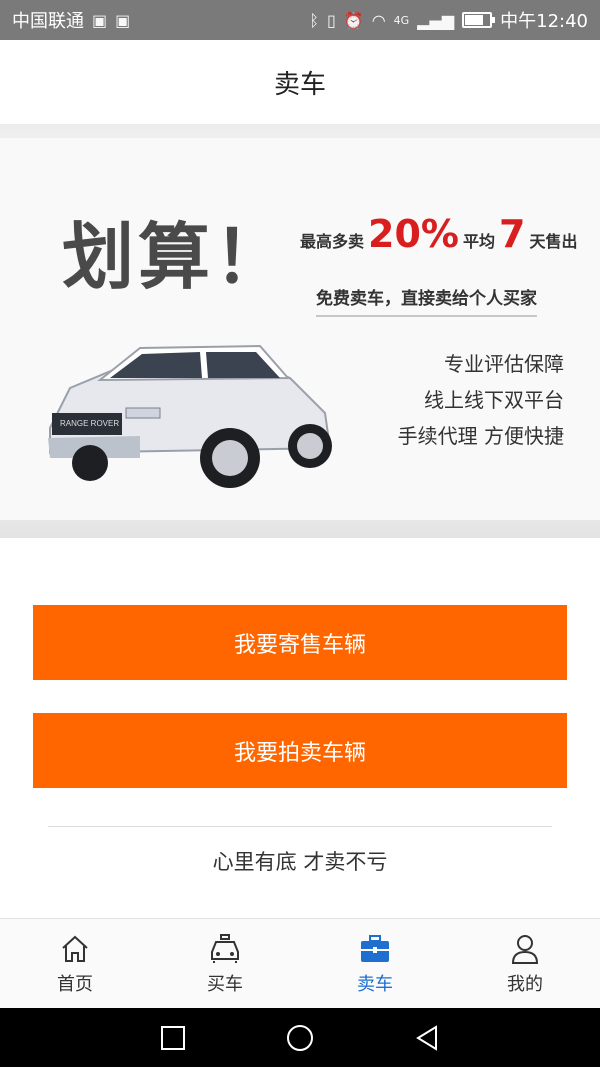 Image resolution: width=600 pixels, height=1067 pixels. Describe the element at coordinates (75, 984) in the screenshot. I see `tab-label: 首页` at that location.